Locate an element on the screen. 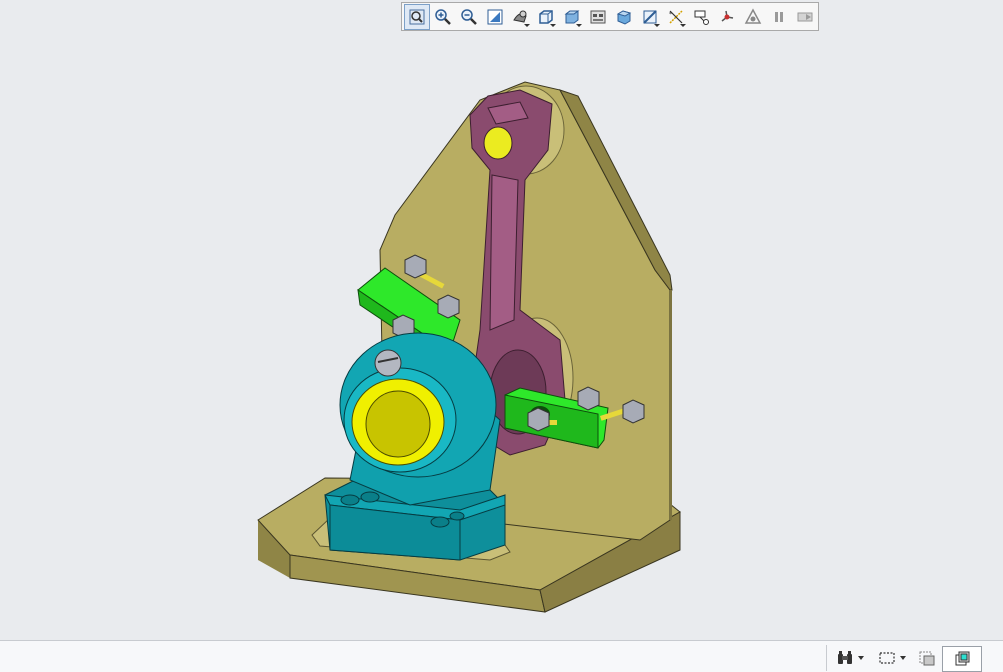 The width and height of the screenshot is (1003, 672). find-button is located at coordinates (850, 658).